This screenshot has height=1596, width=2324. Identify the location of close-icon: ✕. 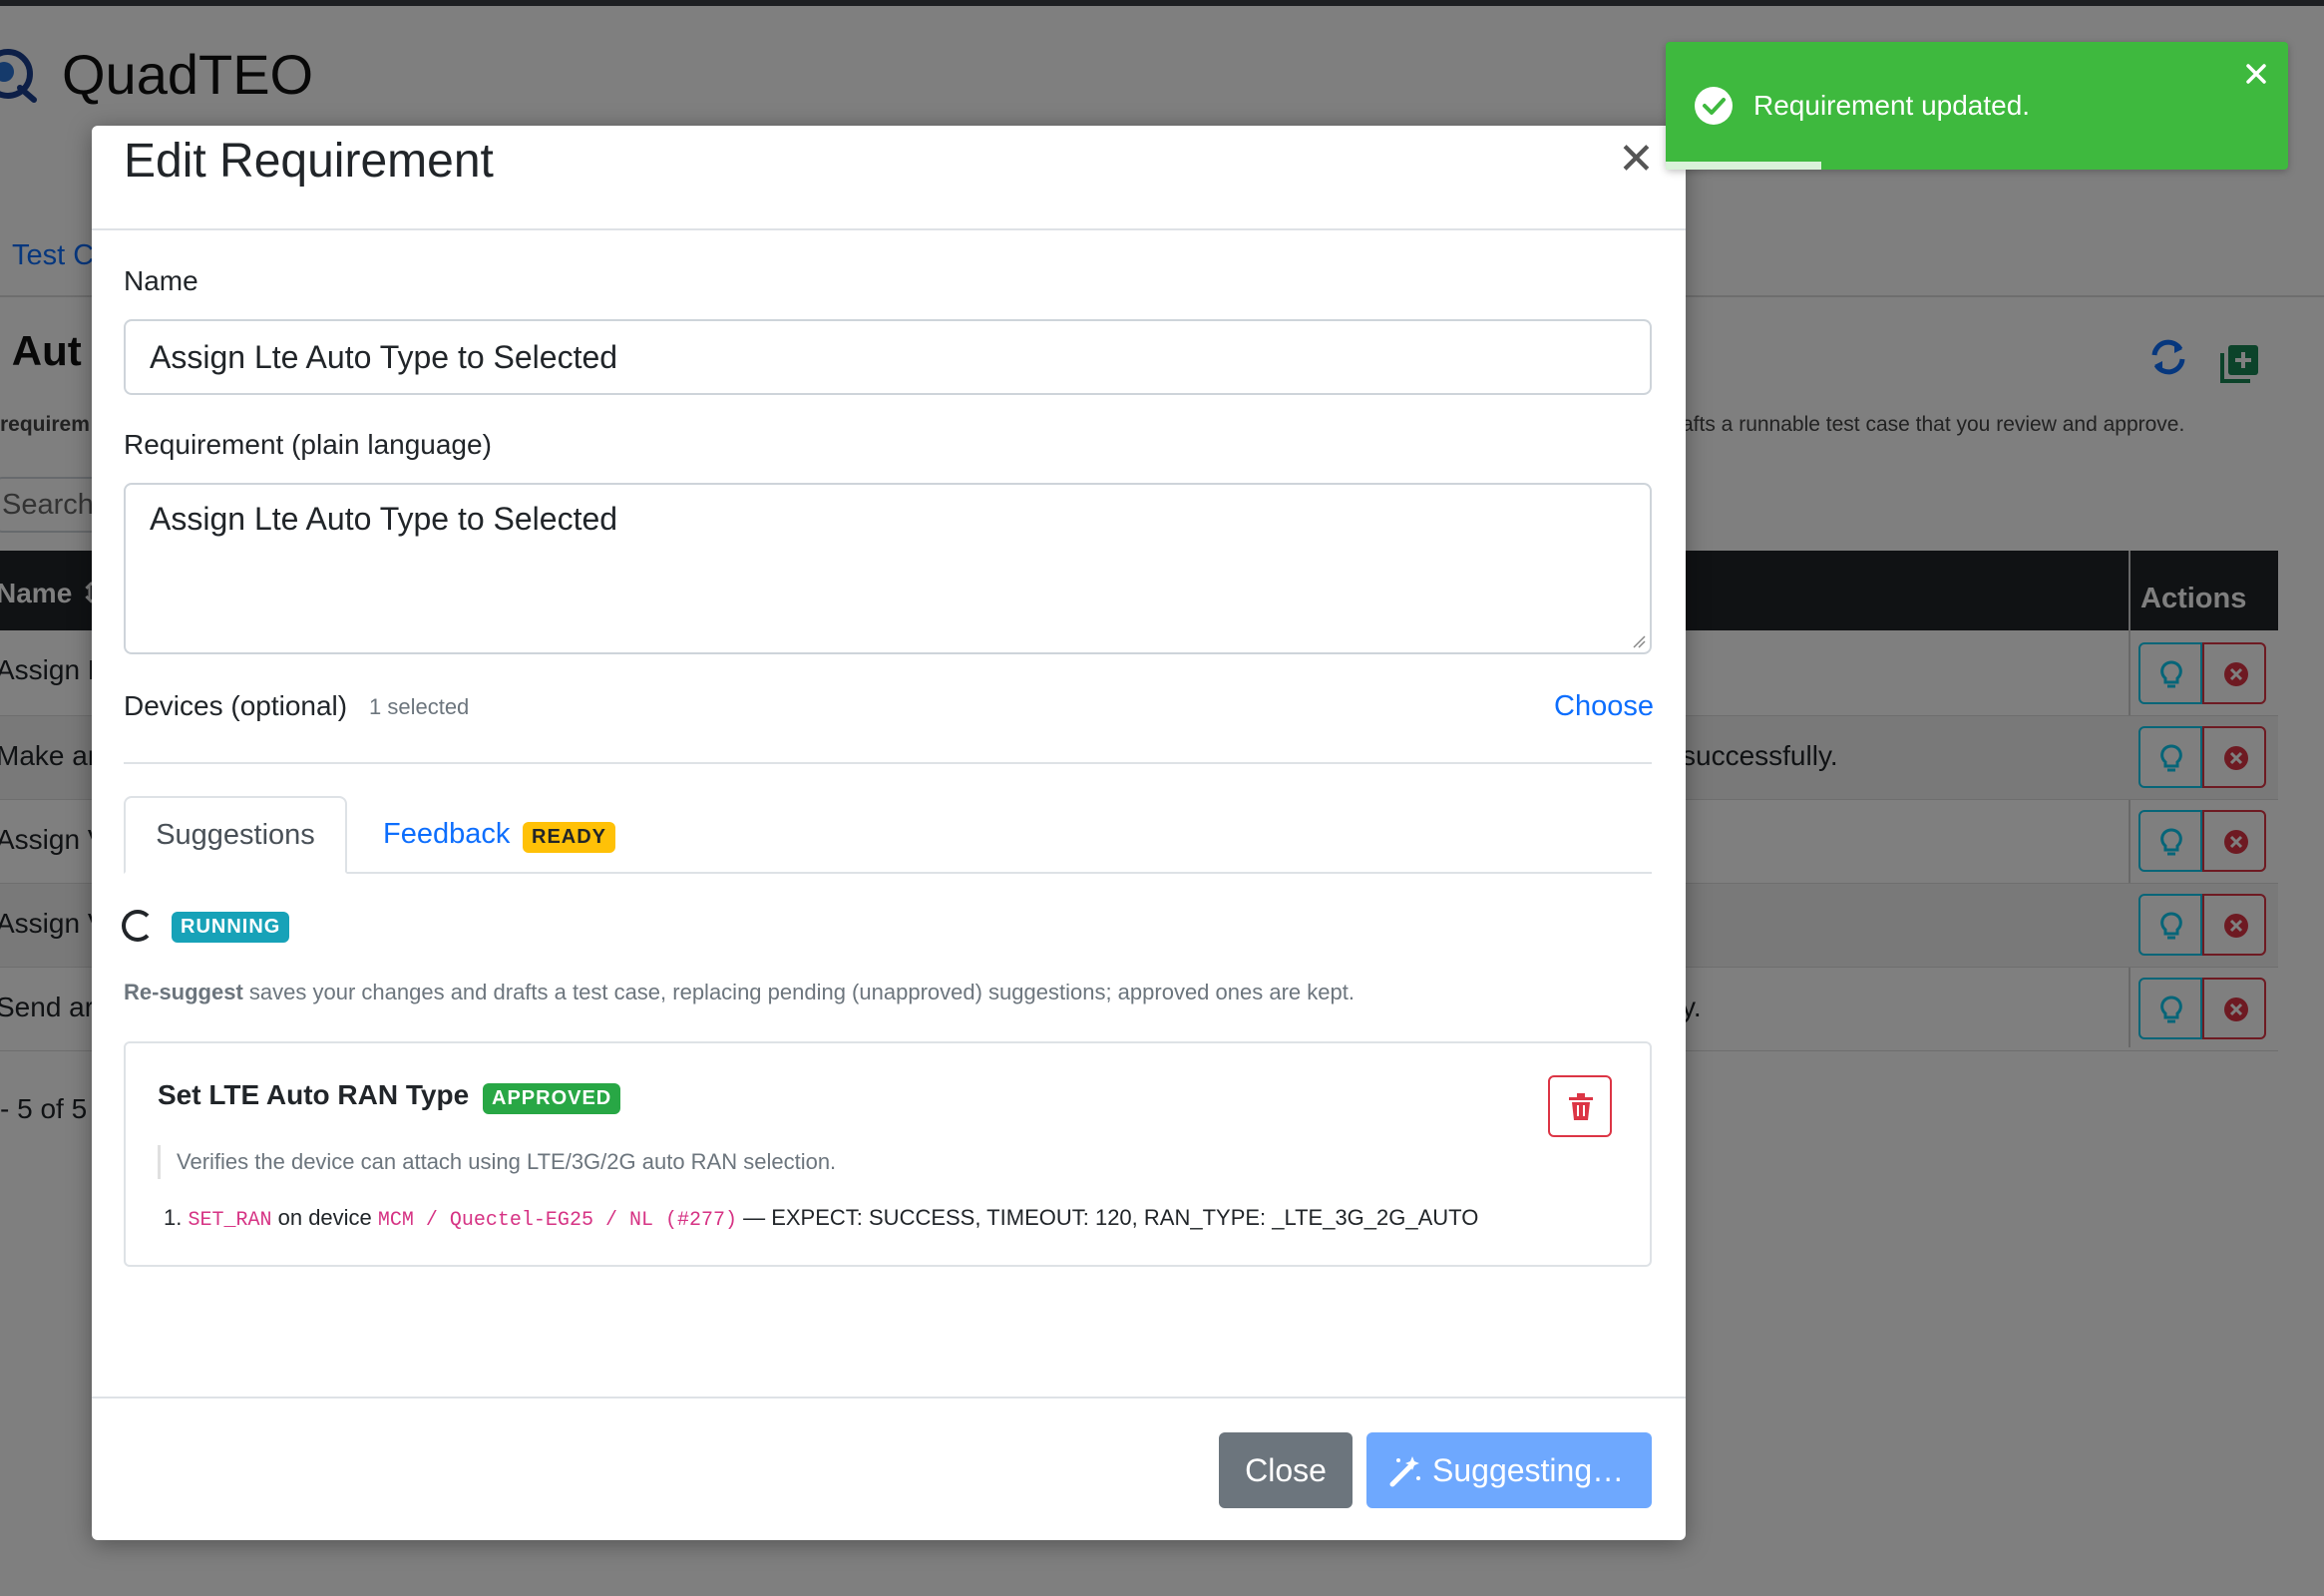
(1636, 159).